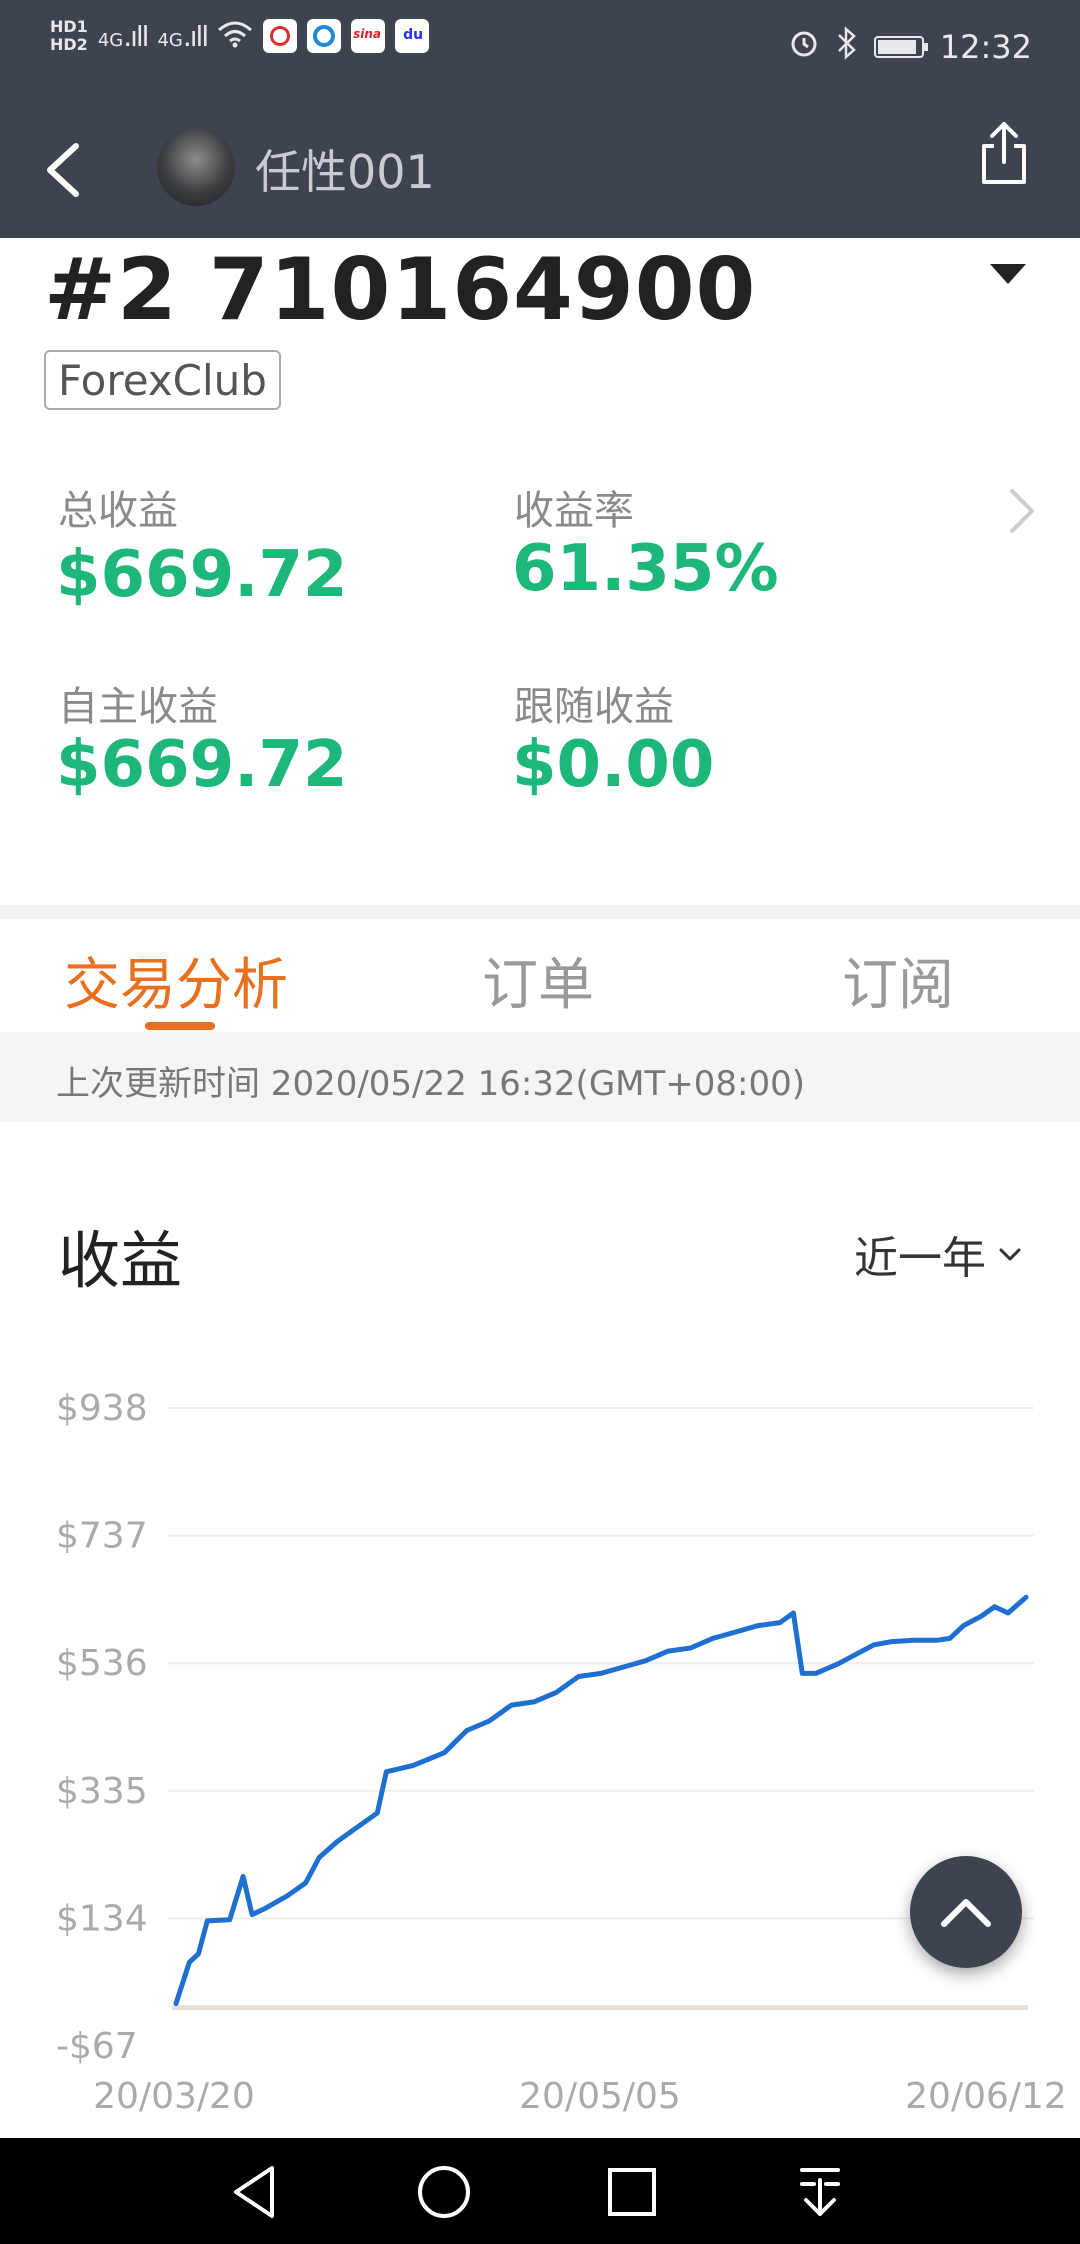 The height and width of the screenshot is (2244, 1080). Describe the element at coordinates (412, 36) in the screenshot. I see `baidu-notification-icon` at that location.